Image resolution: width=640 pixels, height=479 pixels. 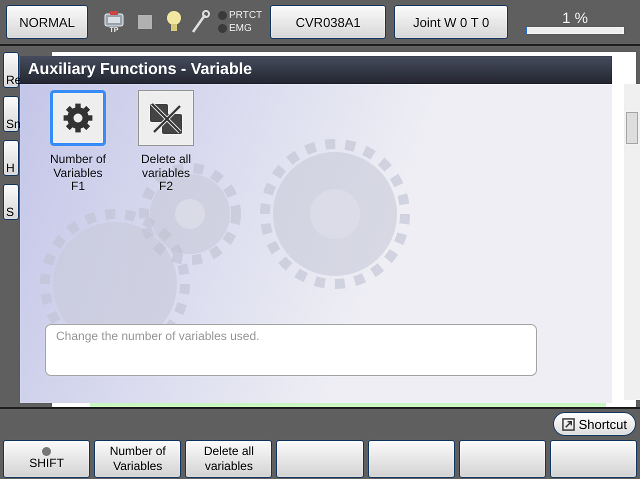 I want to click on function-key: Number of Variables, so click(x=138, y=459).